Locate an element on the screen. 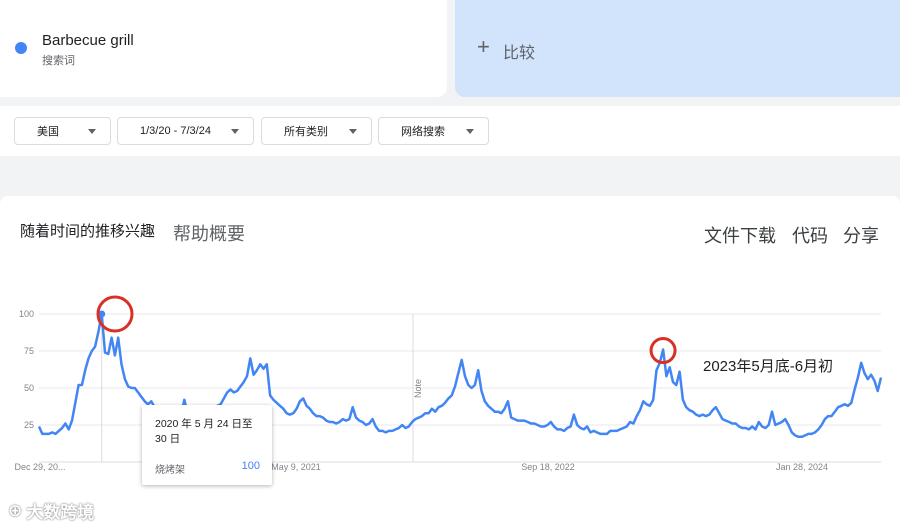 This screenshot has width=900, height=529. watermark-text: 大数跨境 is located at coordinates (60, 512).